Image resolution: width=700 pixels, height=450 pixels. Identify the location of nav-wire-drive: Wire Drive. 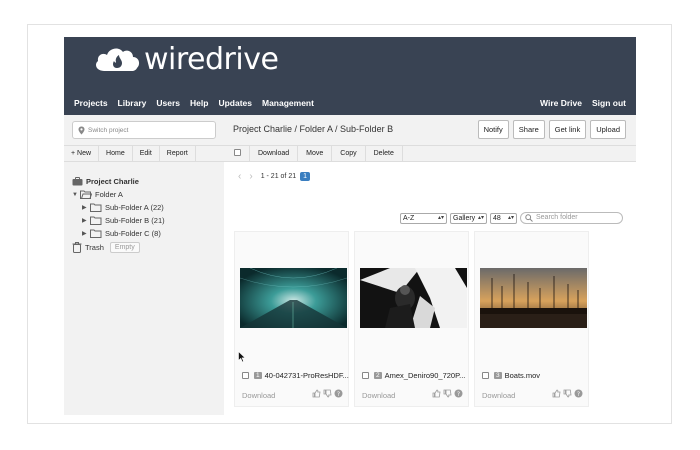
(561, 103).